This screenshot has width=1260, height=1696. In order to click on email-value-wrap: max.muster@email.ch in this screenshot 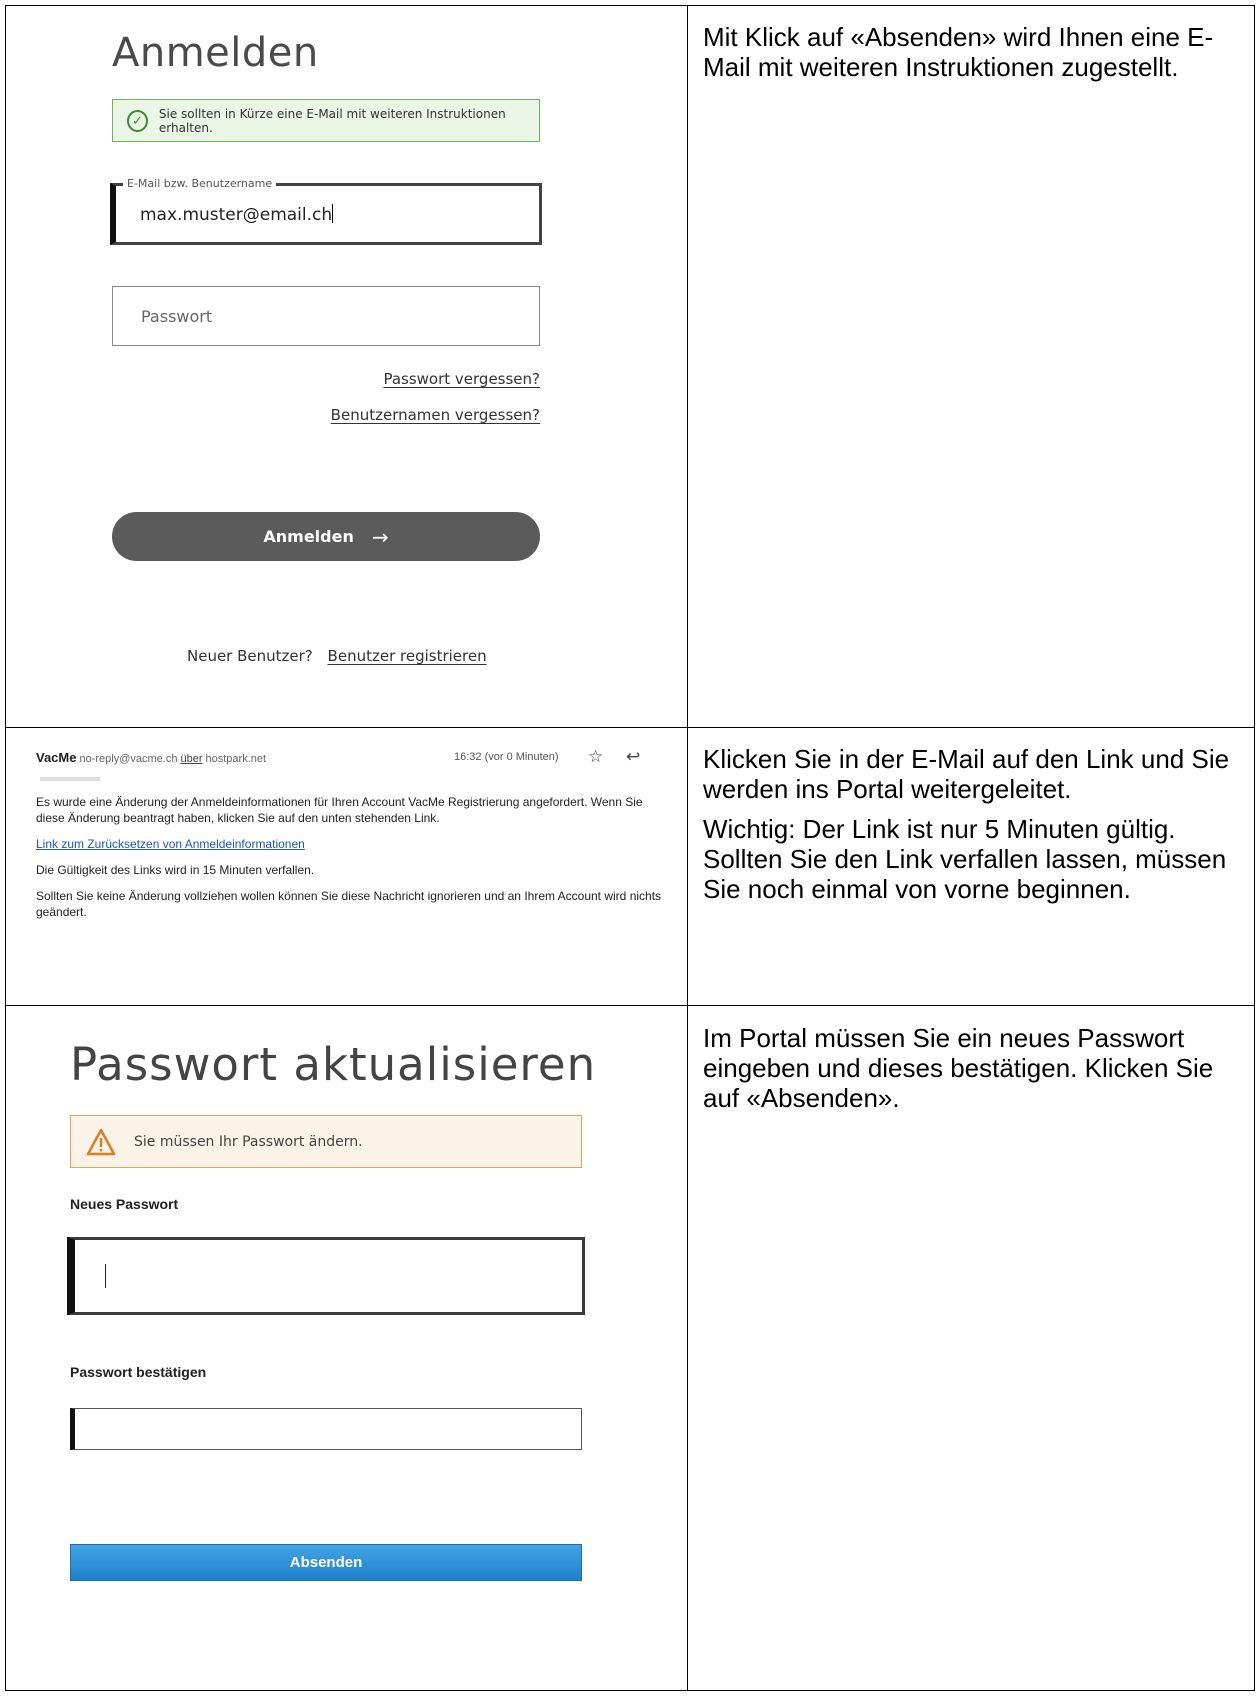, I will do `click(237, 214)`.